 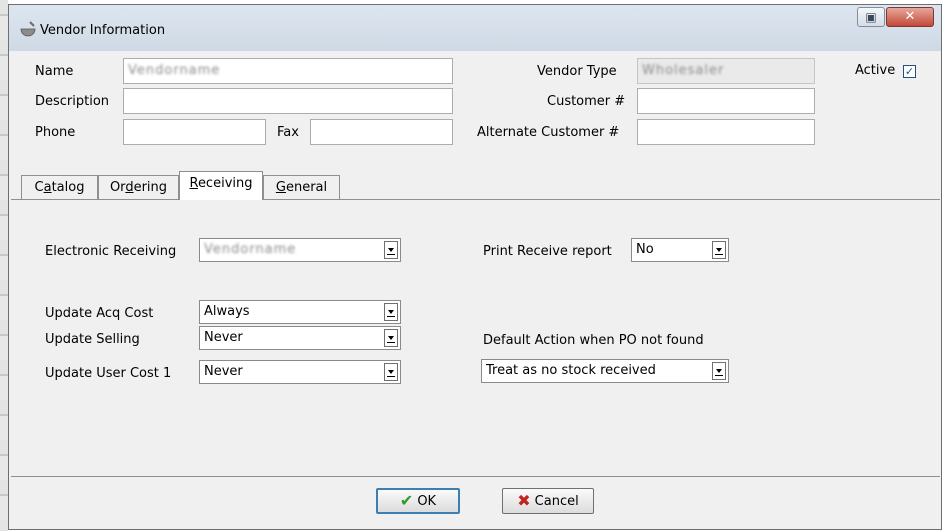 What do you see at coordinates (99, 313) in the screenshot?
I see `update-acq-cost-label: Update Acq Cost` at bounding box center [99, 313].